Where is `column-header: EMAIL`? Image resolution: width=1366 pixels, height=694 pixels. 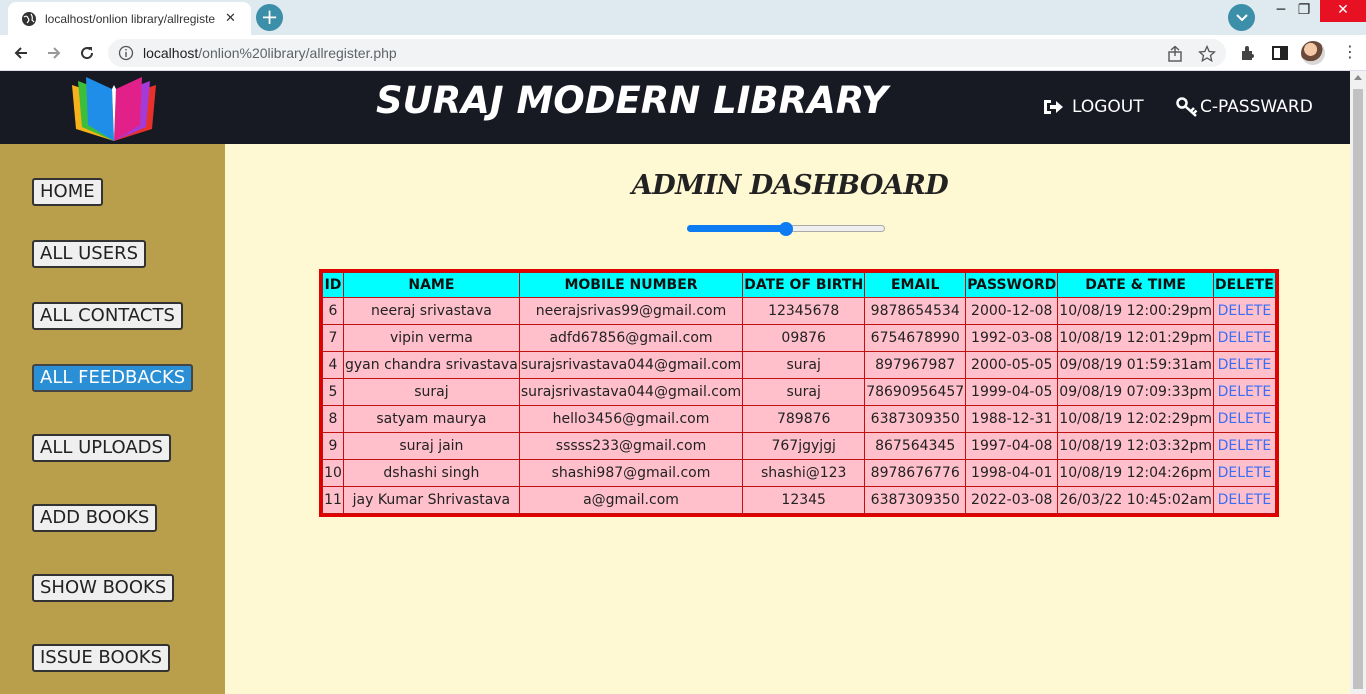
column-header: EMAIL is located at coordinates (915, 285).